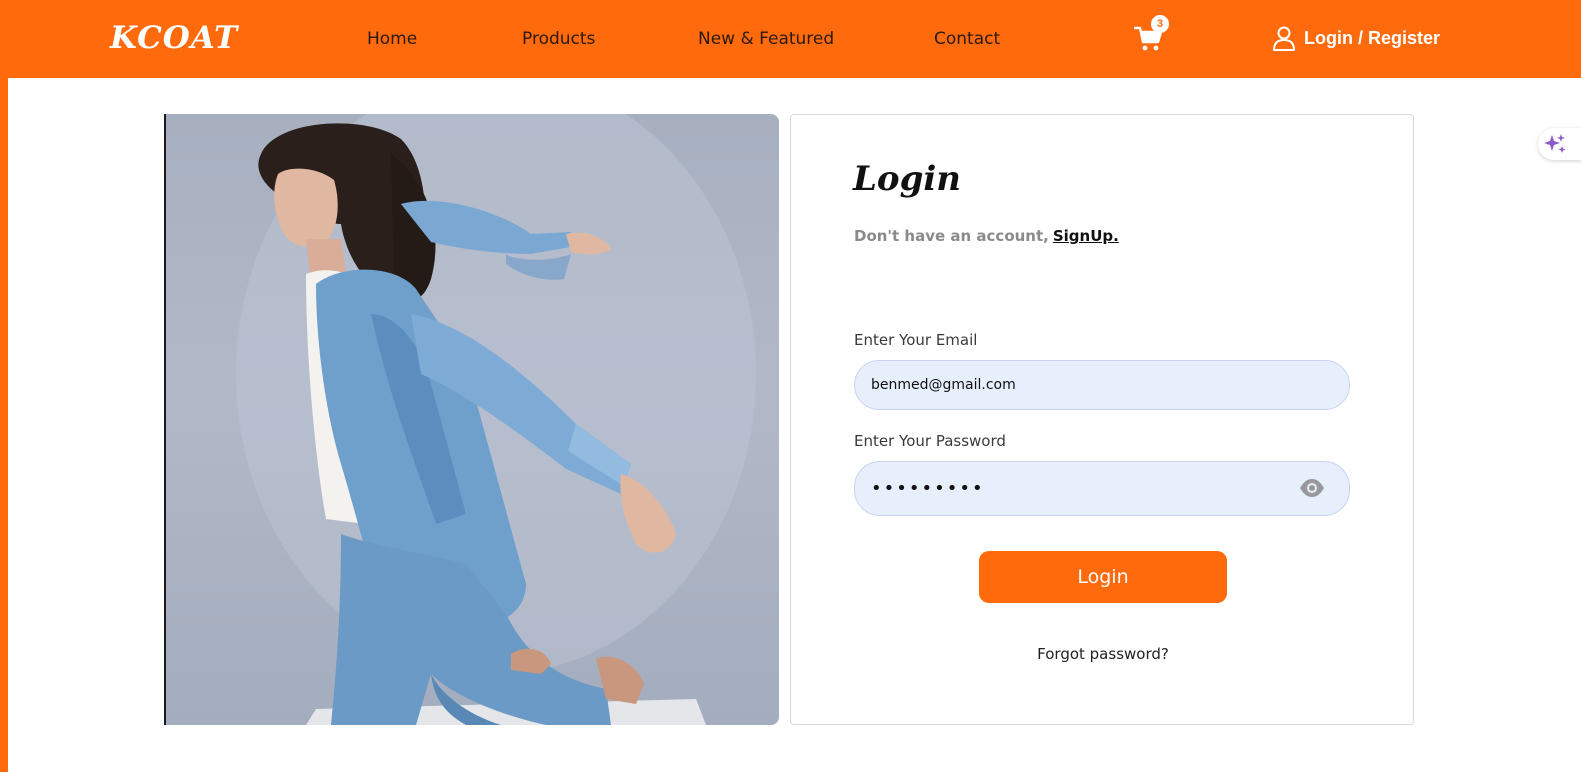 The width and height of the screenshot is (1581, 772). I want to click on user-icon, so click(1284, 38).